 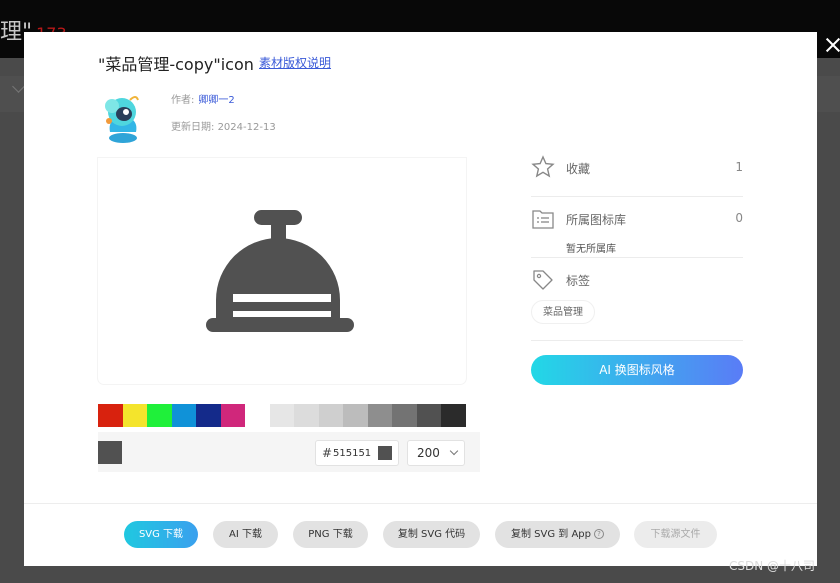 I want to click on hex-prefix: #, so click(x=327, y=453).